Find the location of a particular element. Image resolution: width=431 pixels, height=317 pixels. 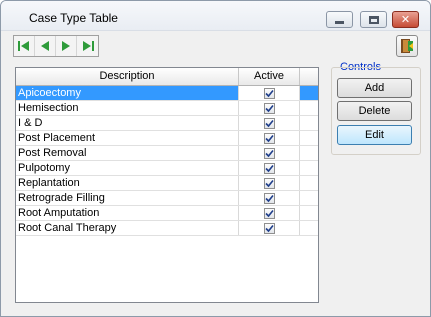

row-description: Root Canal Therapy is located at coordinates (127, 228).